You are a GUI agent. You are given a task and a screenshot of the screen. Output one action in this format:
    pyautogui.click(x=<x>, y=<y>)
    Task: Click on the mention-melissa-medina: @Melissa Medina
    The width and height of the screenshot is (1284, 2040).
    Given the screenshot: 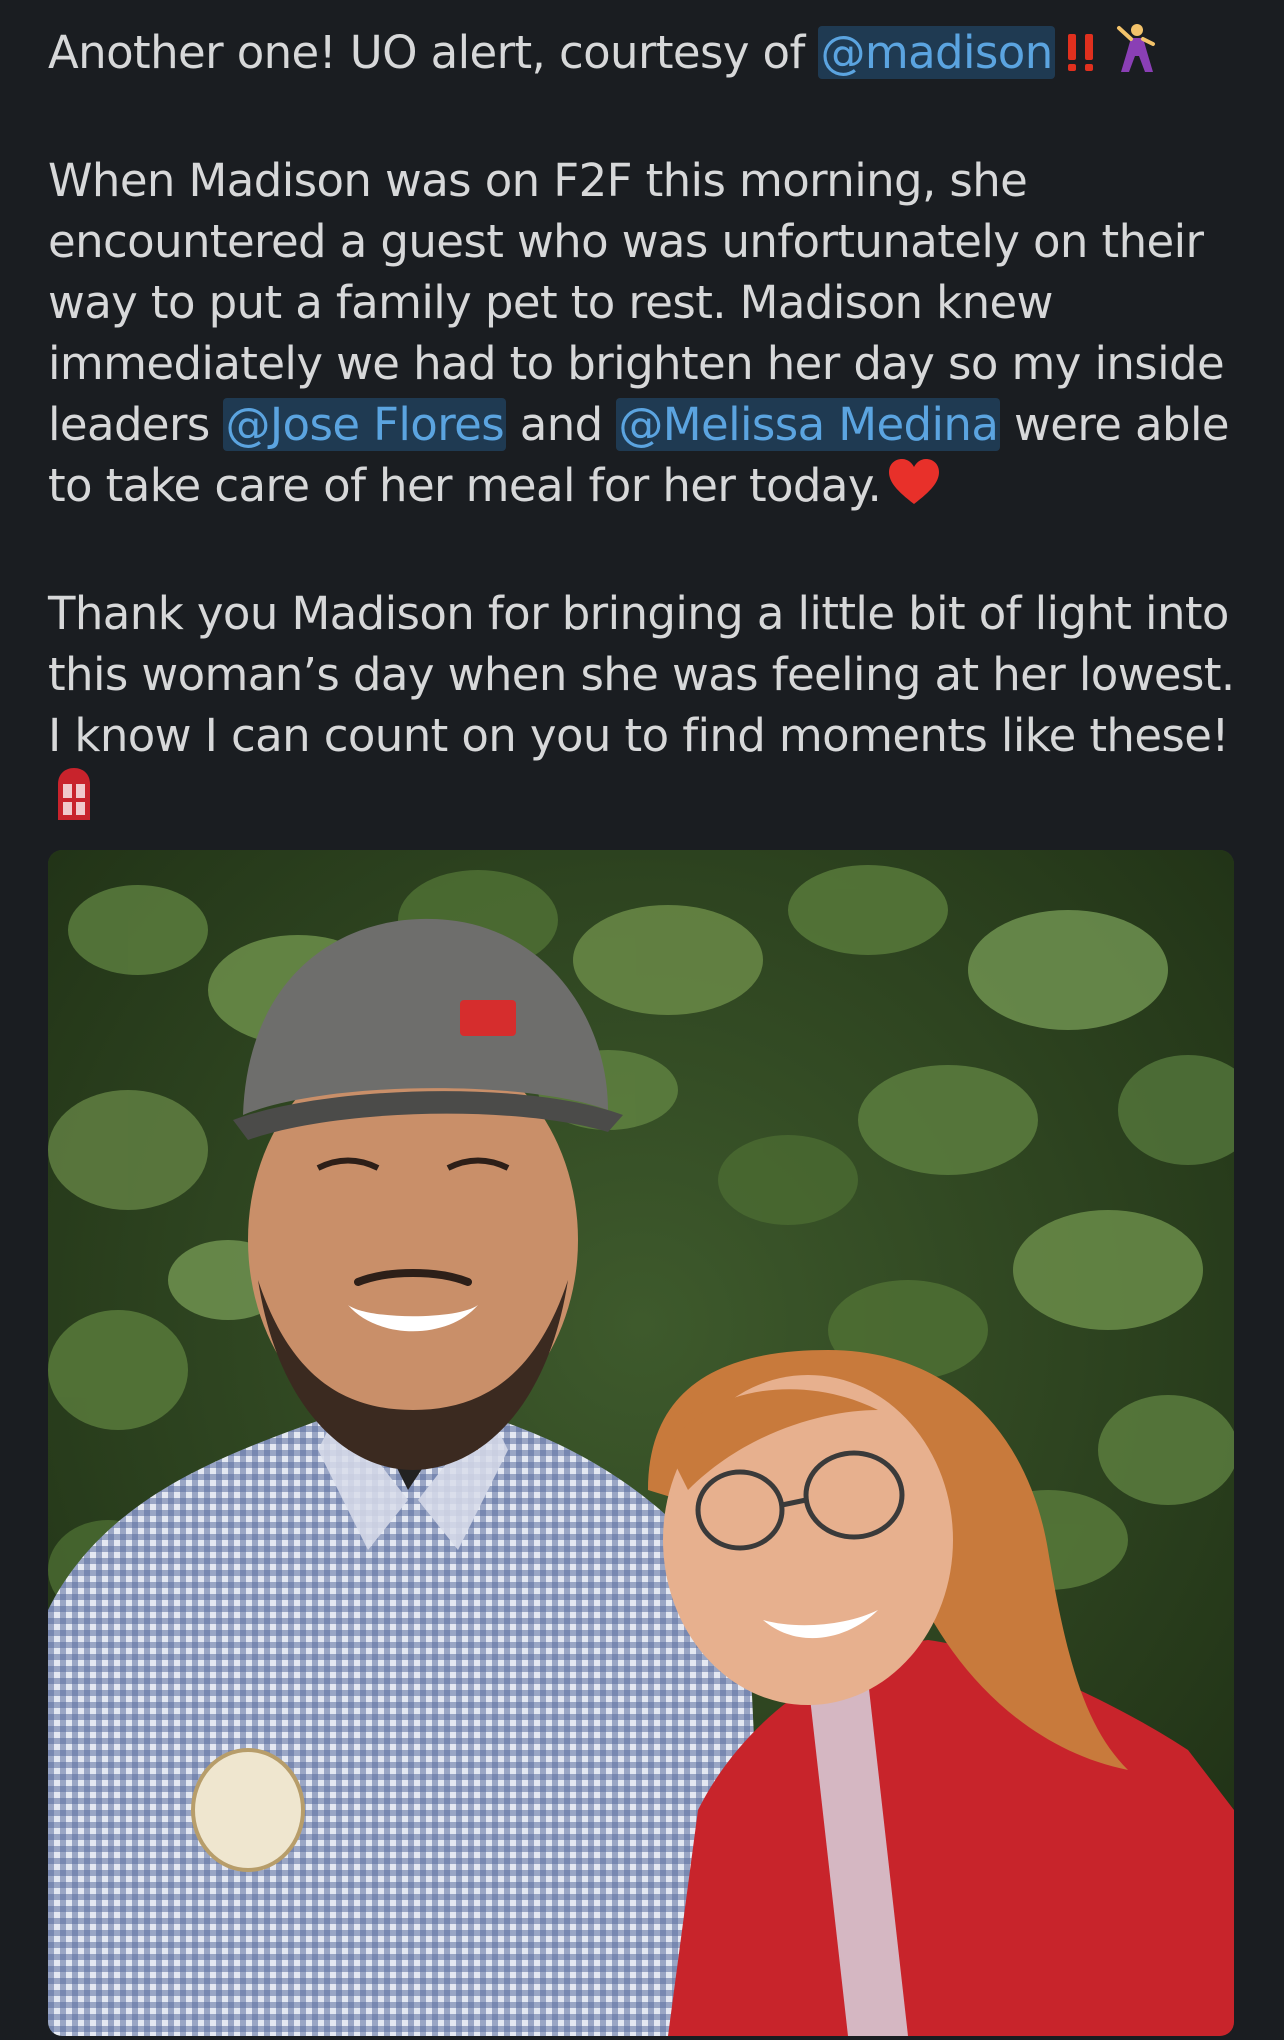 What is the action you would take?
    pyautogui.click(x=808, y=424)
    